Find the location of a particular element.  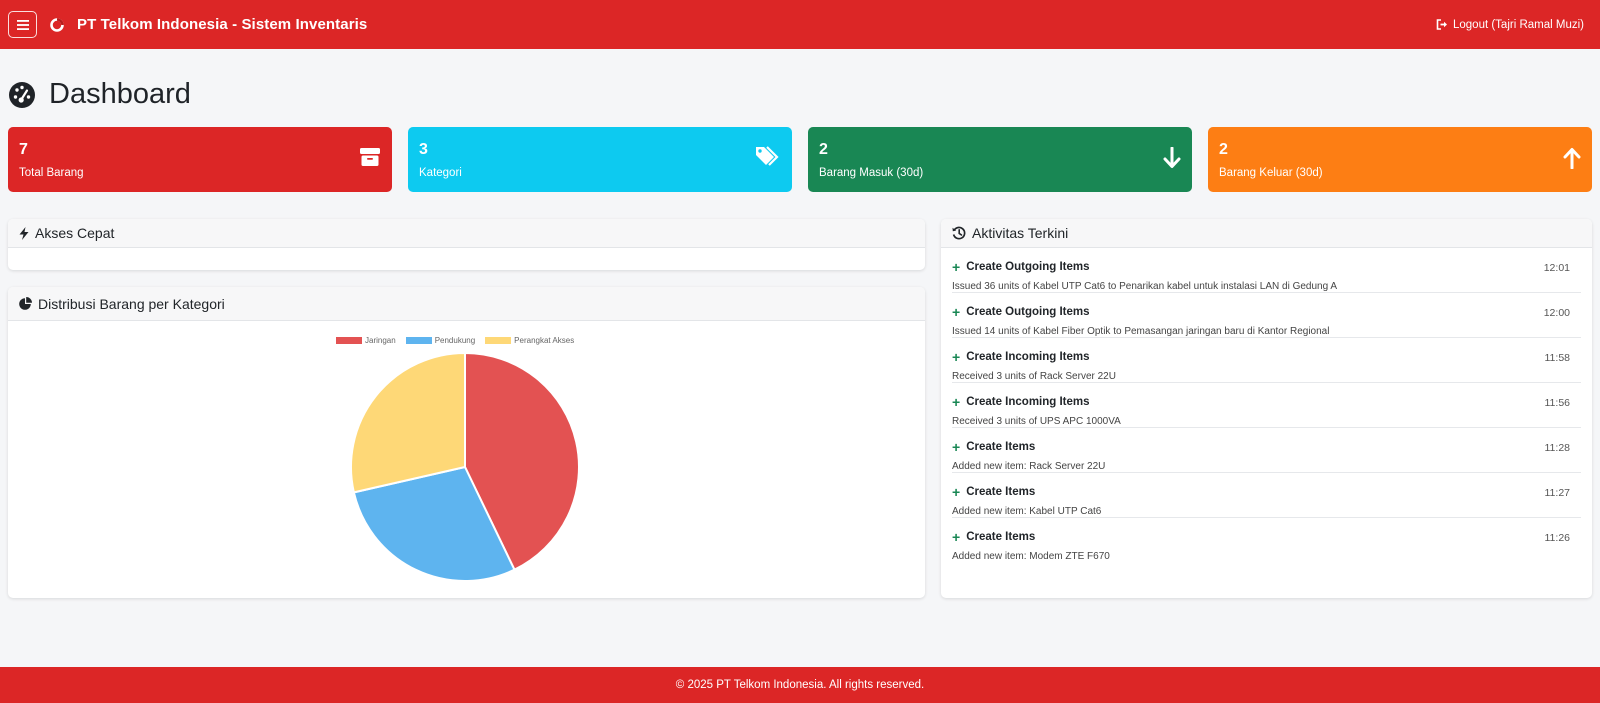

activity-desc: Added new item: Kabel UTP Cat6 is located at coordinates (1027, 511).